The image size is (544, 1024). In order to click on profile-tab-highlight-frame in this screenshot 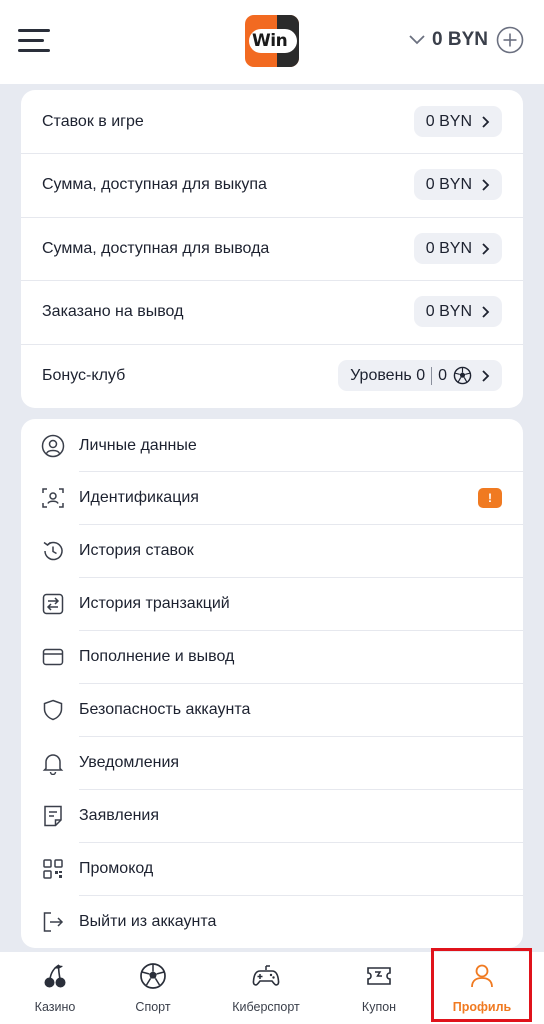, I will do `click(481, 985)`.